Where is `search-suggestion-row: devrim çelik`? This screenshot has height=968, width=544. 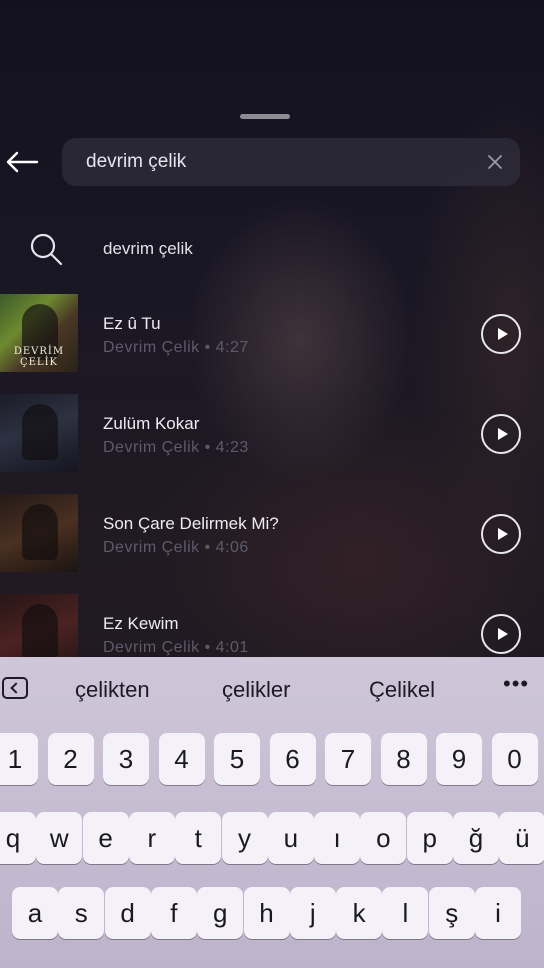 search-suggestion-row: devrim çelik is located at coordinates (272, 249).